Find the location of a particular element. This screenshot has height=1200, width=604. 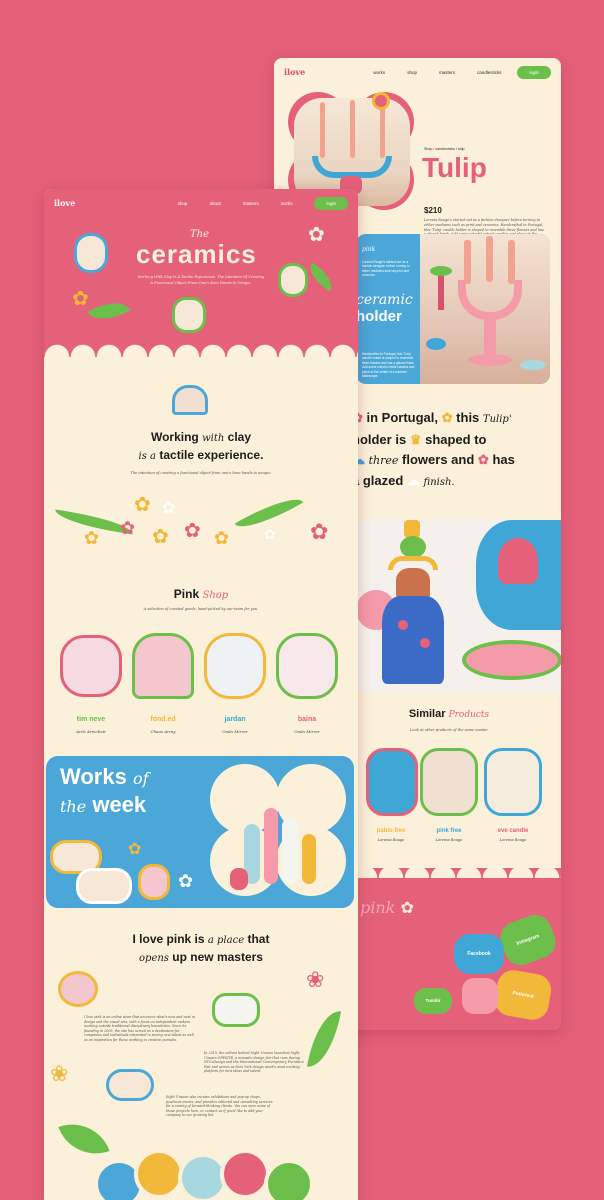

nav-candlesticks: candlesticks is located at coordinates (489, 72).